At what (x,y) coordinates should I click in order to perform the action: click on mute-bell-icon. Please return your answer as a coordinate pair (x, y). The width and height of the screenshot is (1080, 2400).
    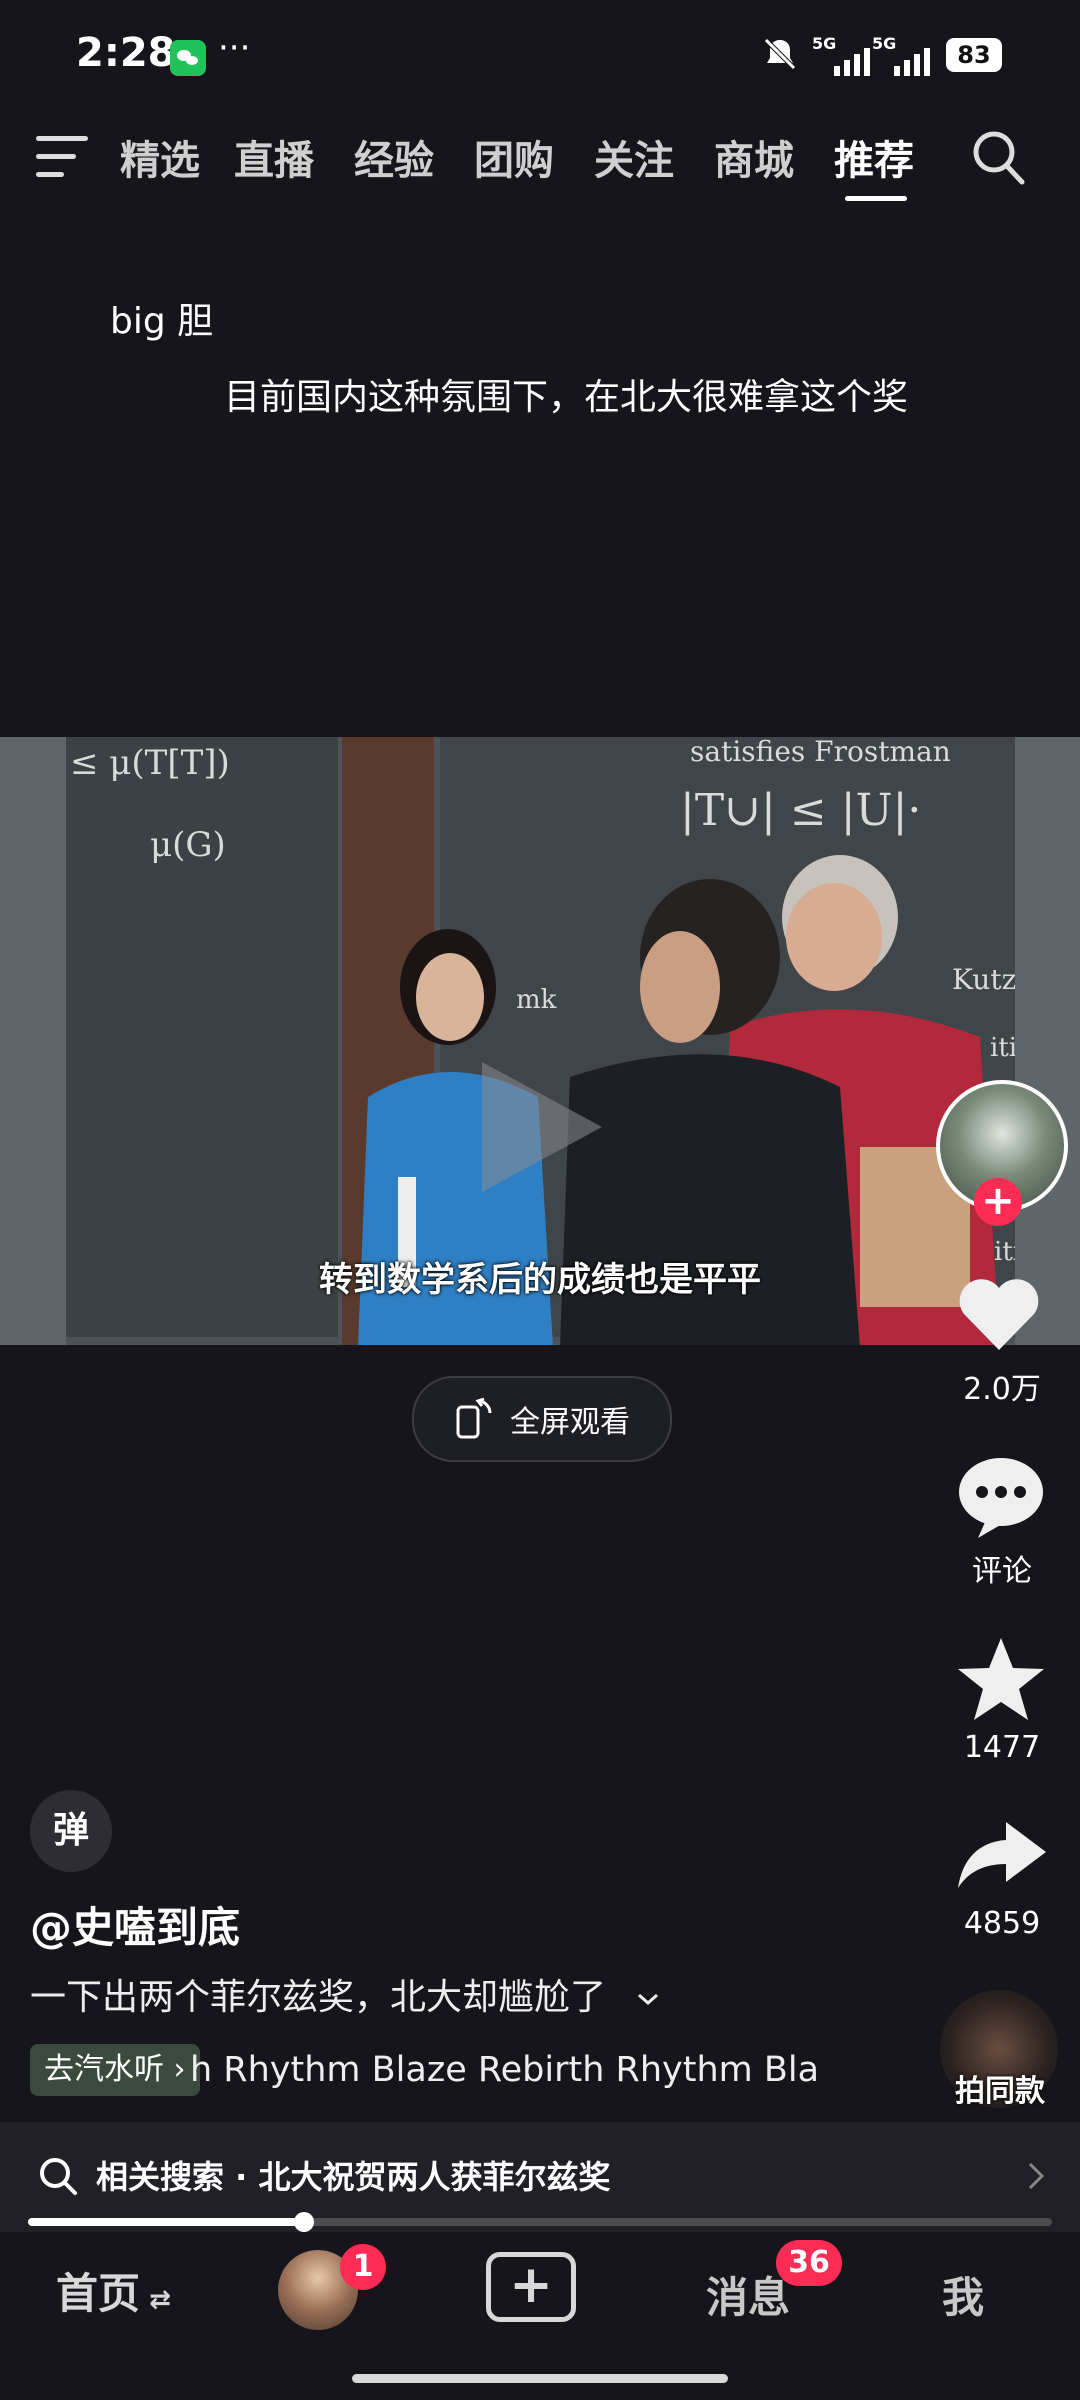
    Looking at the image, I should click on (780, 58).